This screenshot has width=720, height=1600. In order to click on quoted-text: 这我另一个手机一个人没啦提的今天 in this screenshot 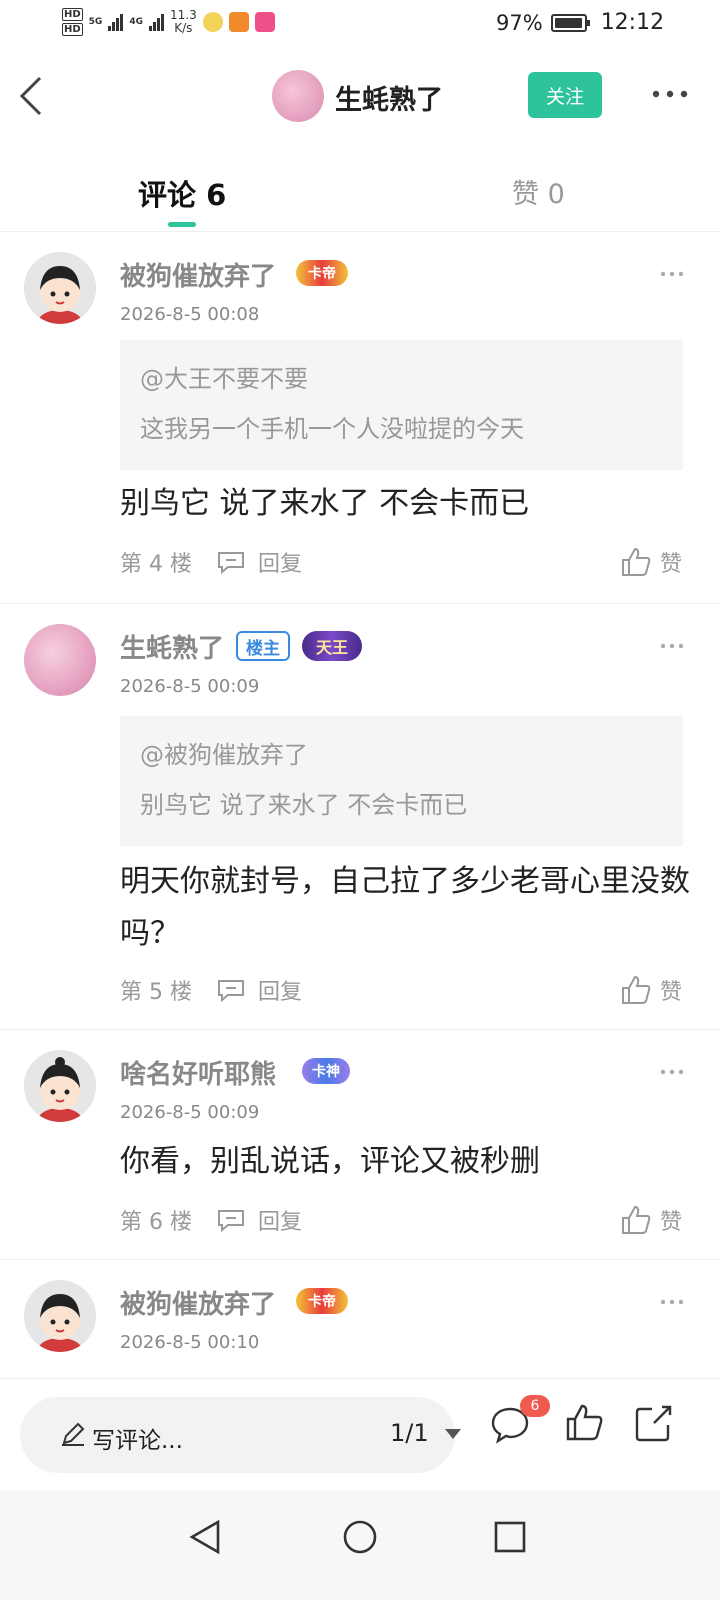, I will do `click(332, 429)`.